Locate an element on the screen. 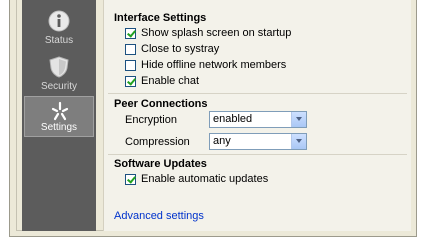  advanced-settings-link: Advanced settings is located at coordinates (159, 216).